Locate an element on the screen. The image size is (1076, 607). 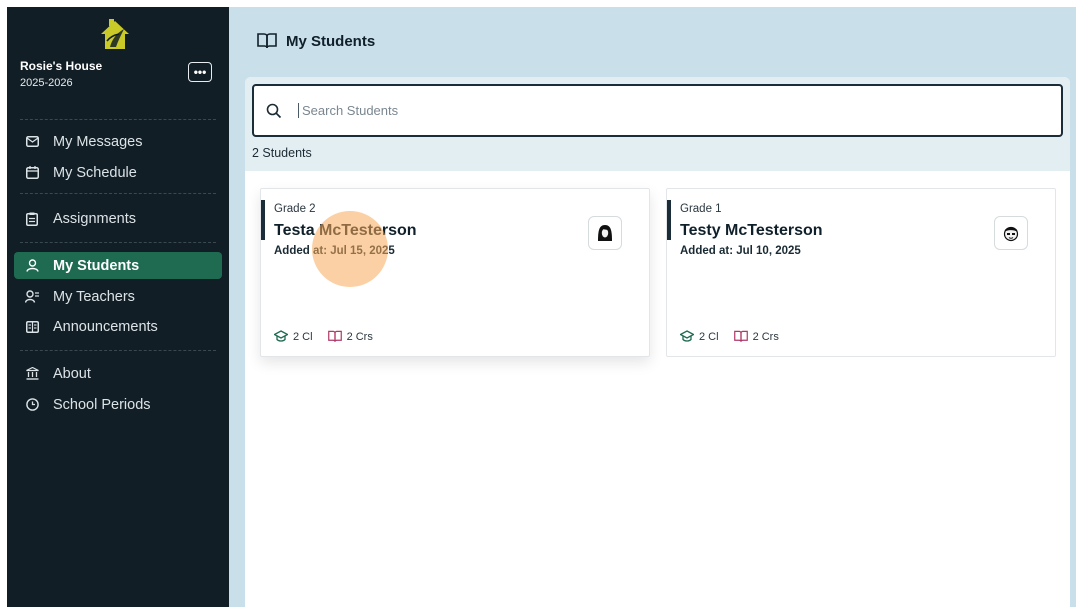
house-name: Rosie's House is located at coordinates (61, 66).